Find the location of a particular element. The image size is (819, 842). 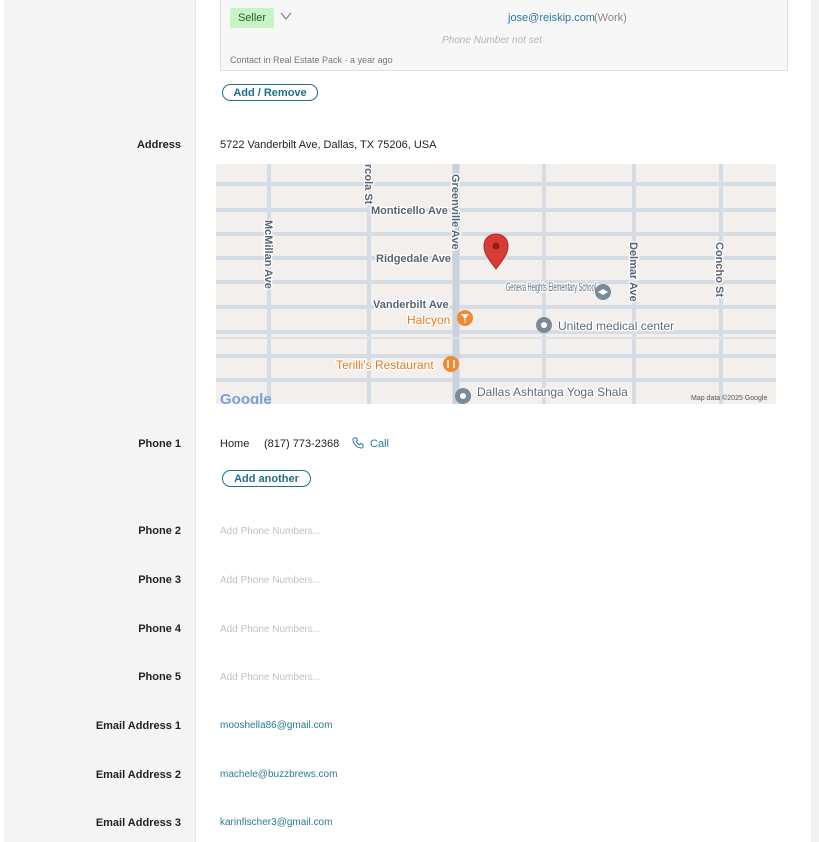

map-label-delmar: Delmar Ave is located at coordinates (633, 272).